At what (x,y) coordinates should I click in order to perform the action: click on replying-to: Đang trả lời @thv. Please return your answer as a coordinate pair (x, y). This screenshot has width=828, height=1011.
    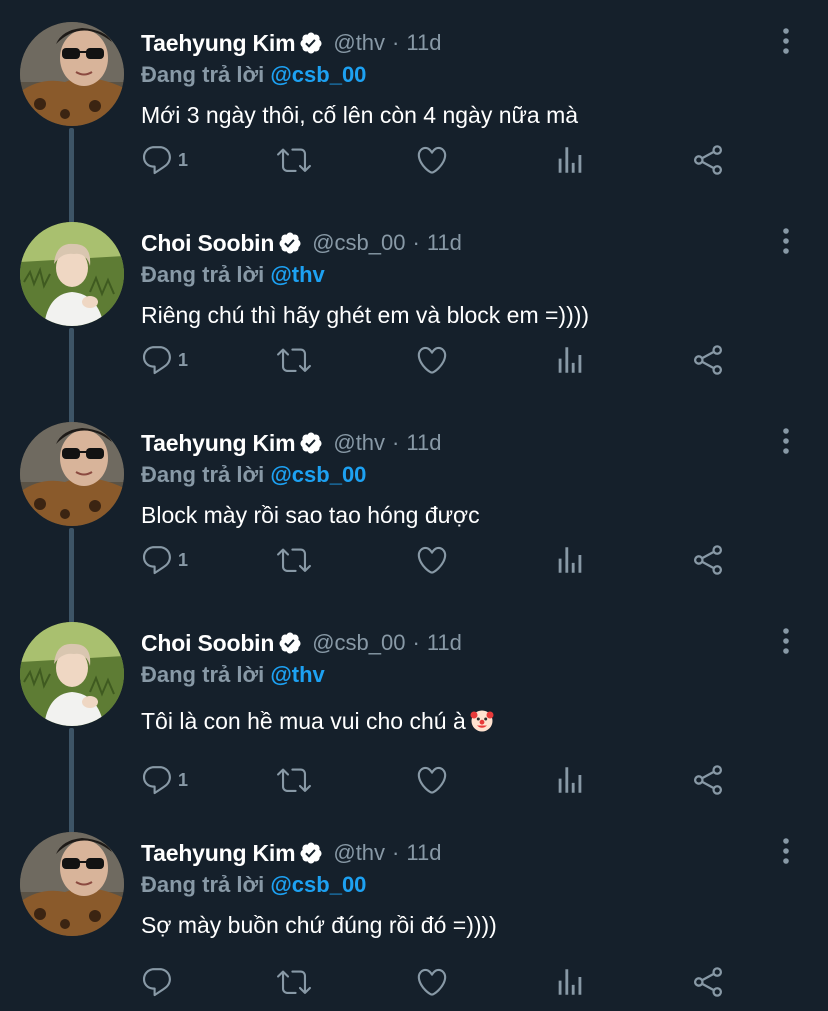
    Looking at the image, I should click on (233, 675).